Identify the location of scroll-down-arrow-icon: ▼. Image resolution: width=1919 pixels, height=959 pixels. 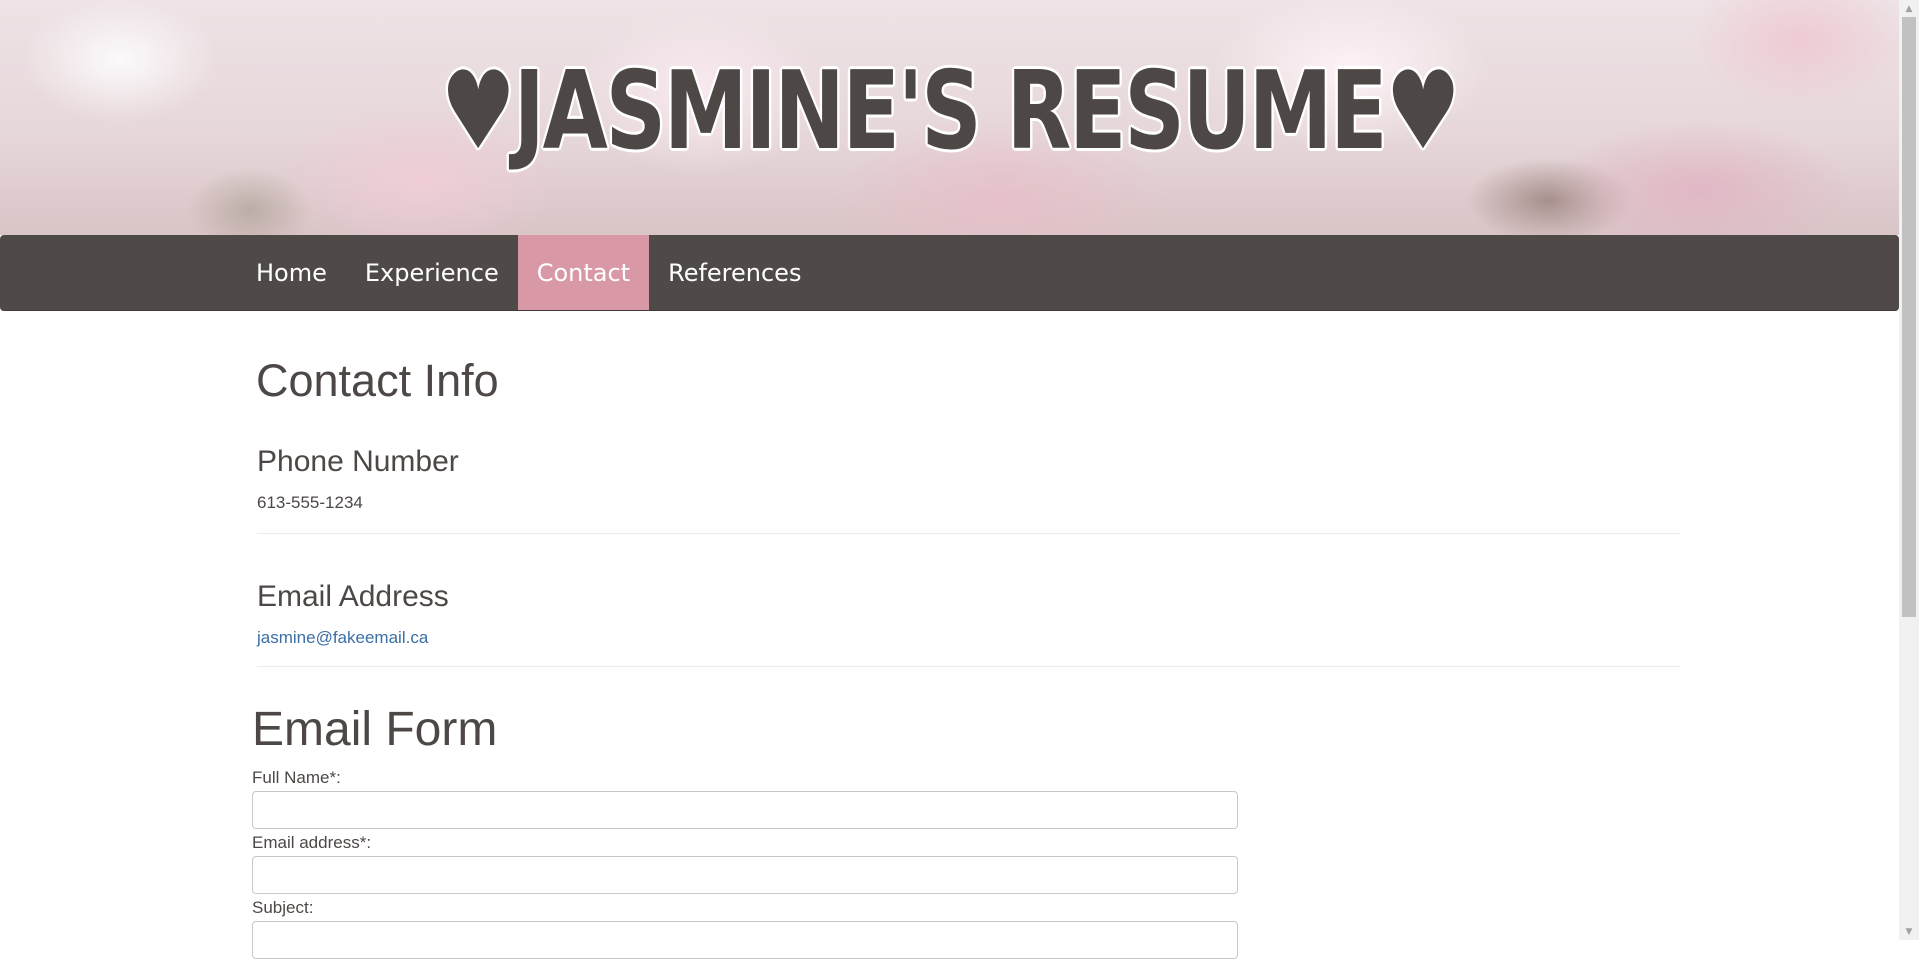
(1909, 931).